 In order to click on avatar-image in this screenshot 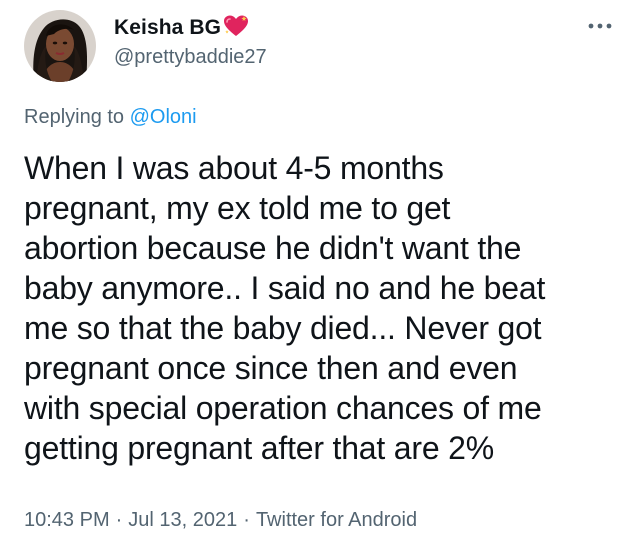, I will do `click(60, 46)`.